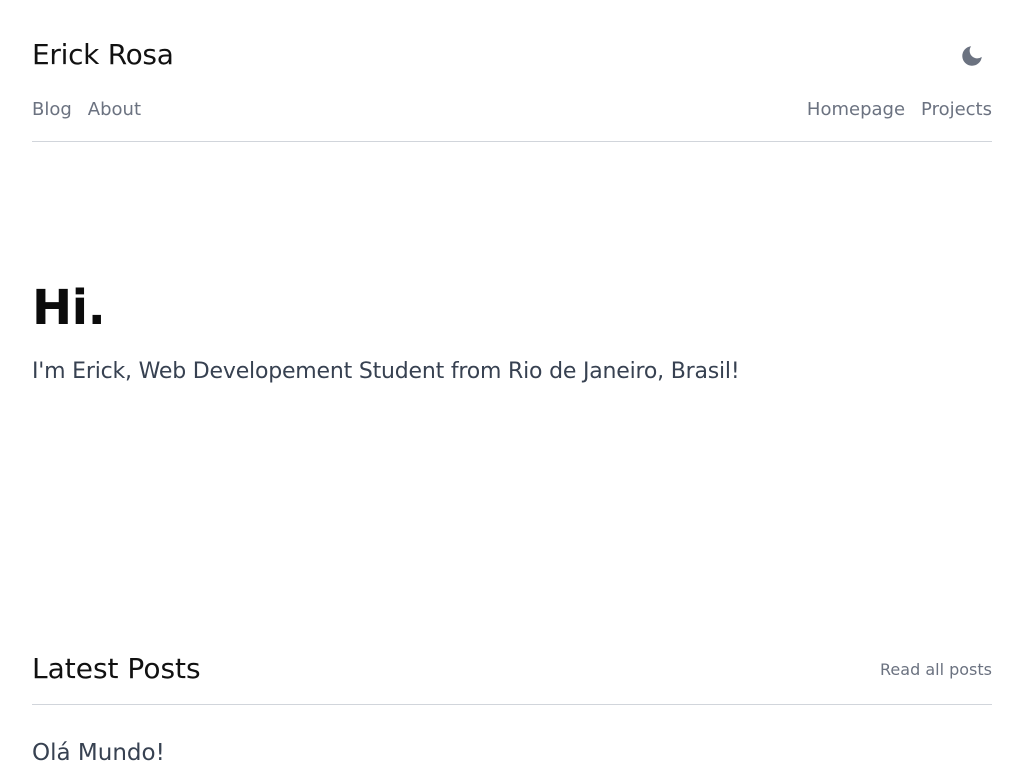  Describe the element at coordinates (86, 109) in the screenshot. I see `primary-nav: Blog About` at that location.